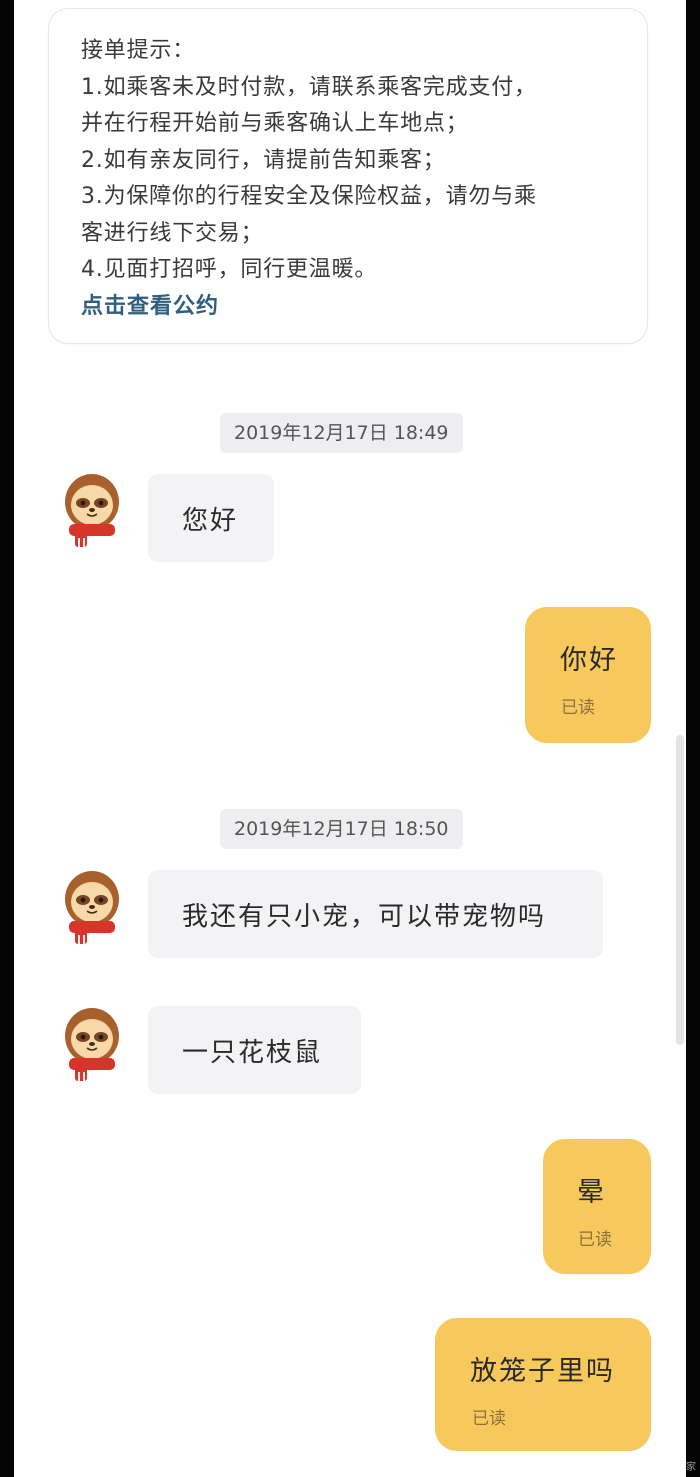 Image resolution: width=700 pixels, height=1477 pixels. Describe the element at coordinates (229, 269) in the screenshot. I see `notice-line: 4.见面打招呼，同行更温暖。` at that location.